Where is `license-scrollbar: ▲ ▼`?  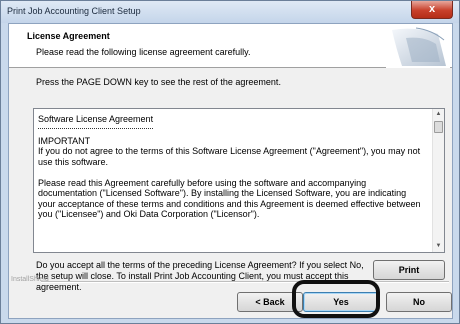 license-scrollbar: ▲ ▼ is located at coordinates (438, 180).